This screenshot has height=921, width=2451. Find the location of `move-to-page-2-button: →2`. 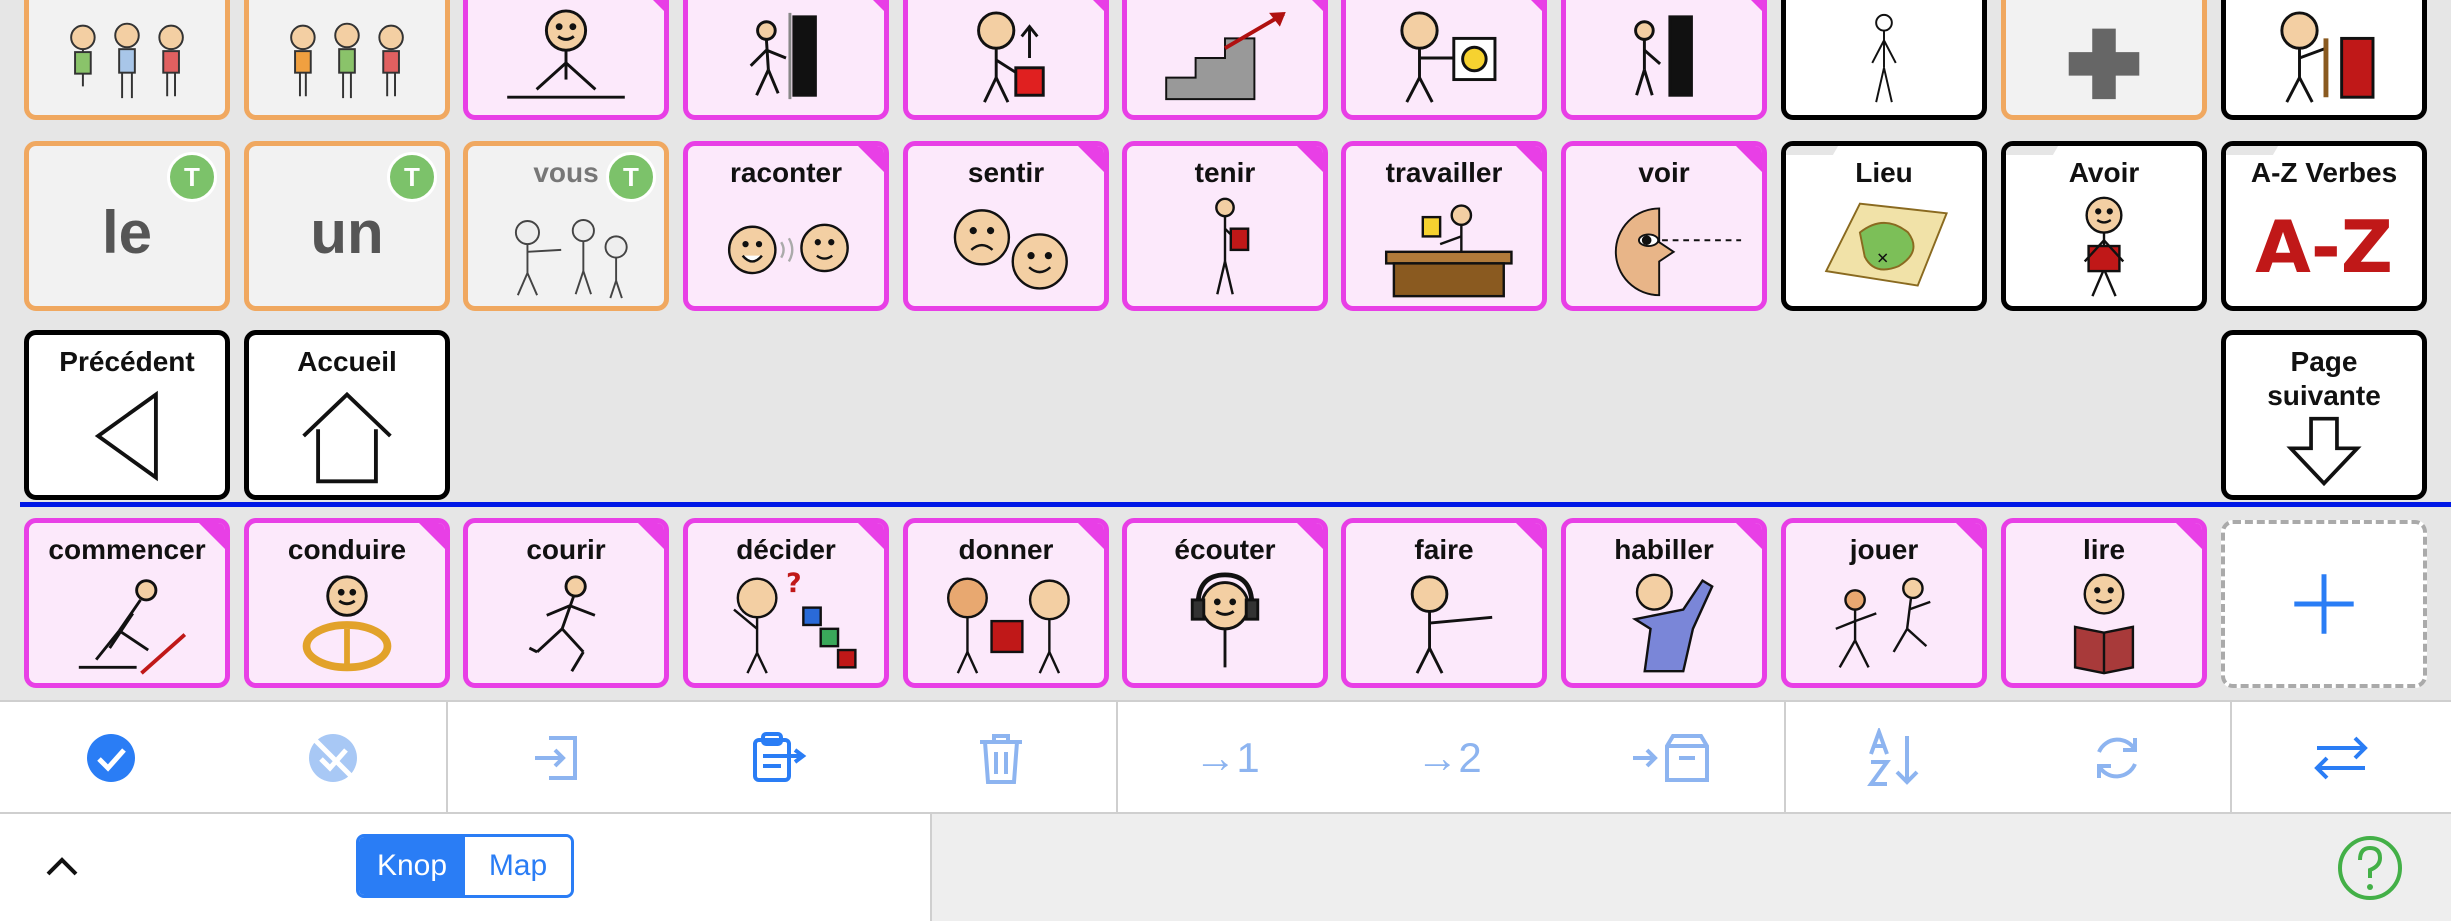

move-to-page-2-button: →2 is located at coordinates (1449, 758).